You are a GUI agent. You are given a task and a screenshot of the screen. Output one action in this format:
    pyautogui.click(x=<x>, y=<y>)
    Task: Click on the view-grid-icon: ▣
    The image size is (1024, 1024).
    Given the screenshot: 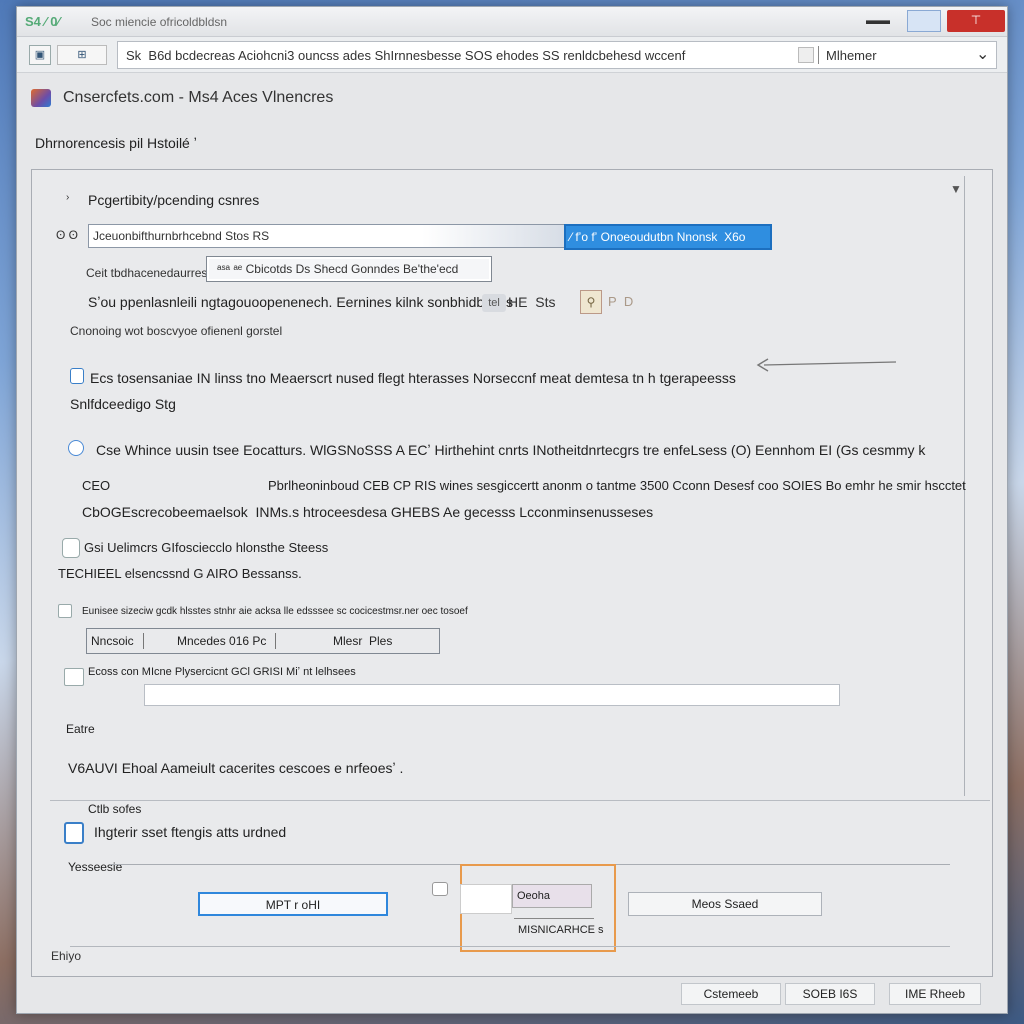 What is the action you would take?
    pyautogui.click(x=40, y=55)
    